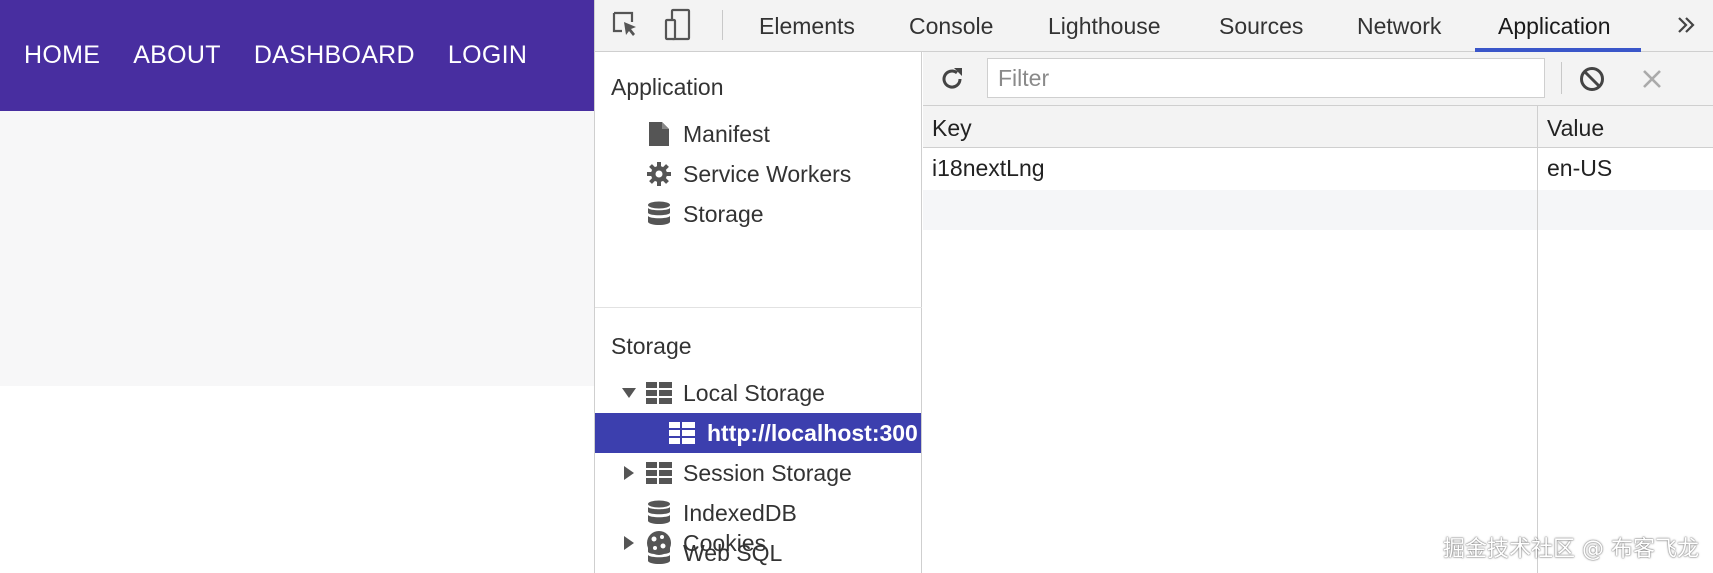 The width and height of the screenshot is (1713, 573). I want to click on sidebar-item-label: Service Workers, so click(767, 173).